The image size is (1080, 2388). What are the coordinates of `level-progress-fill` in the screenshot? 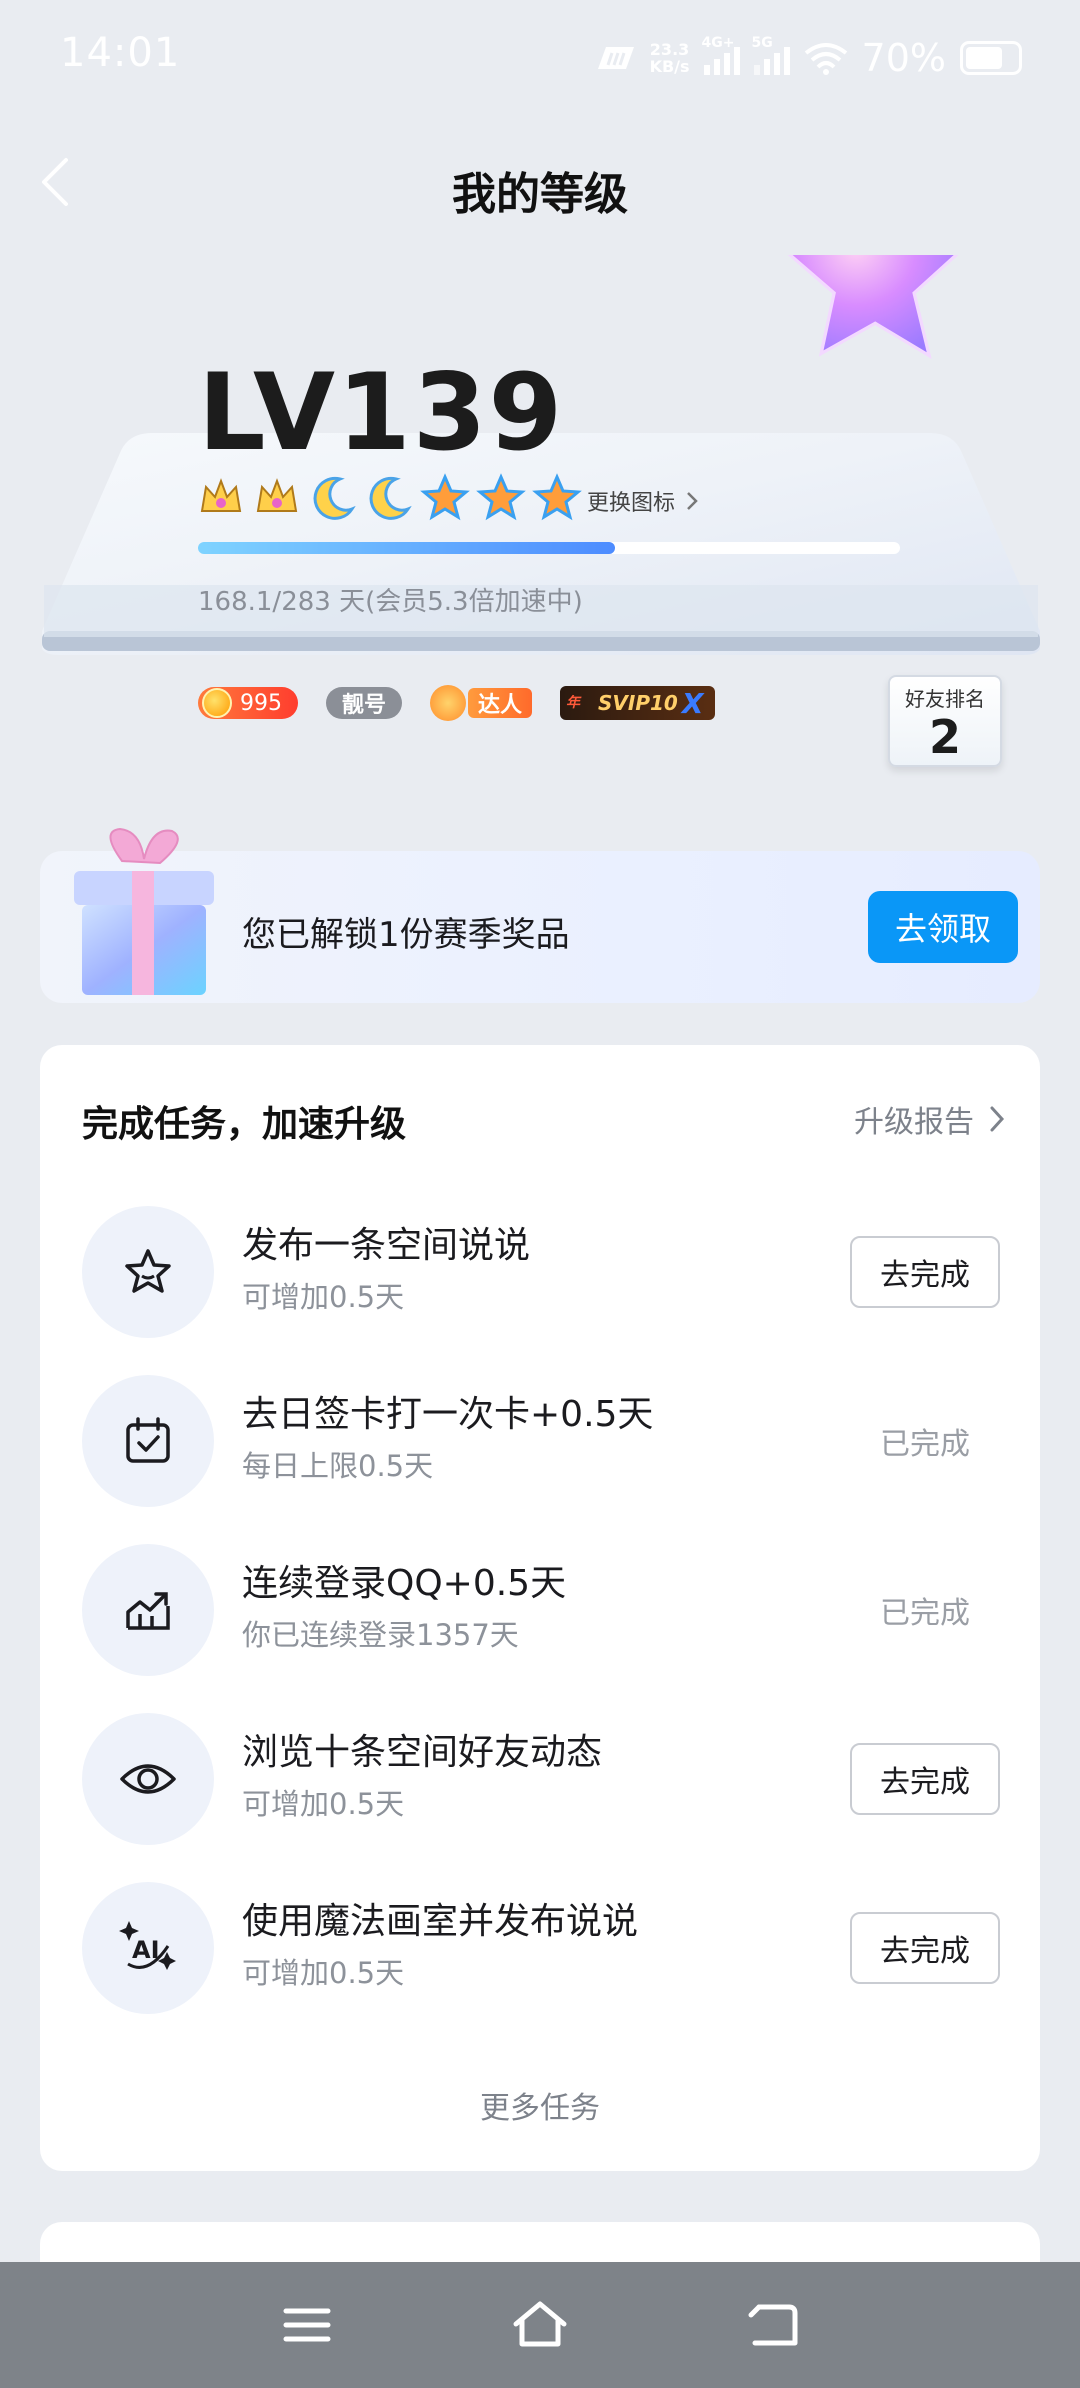 It's located at (406, 548).